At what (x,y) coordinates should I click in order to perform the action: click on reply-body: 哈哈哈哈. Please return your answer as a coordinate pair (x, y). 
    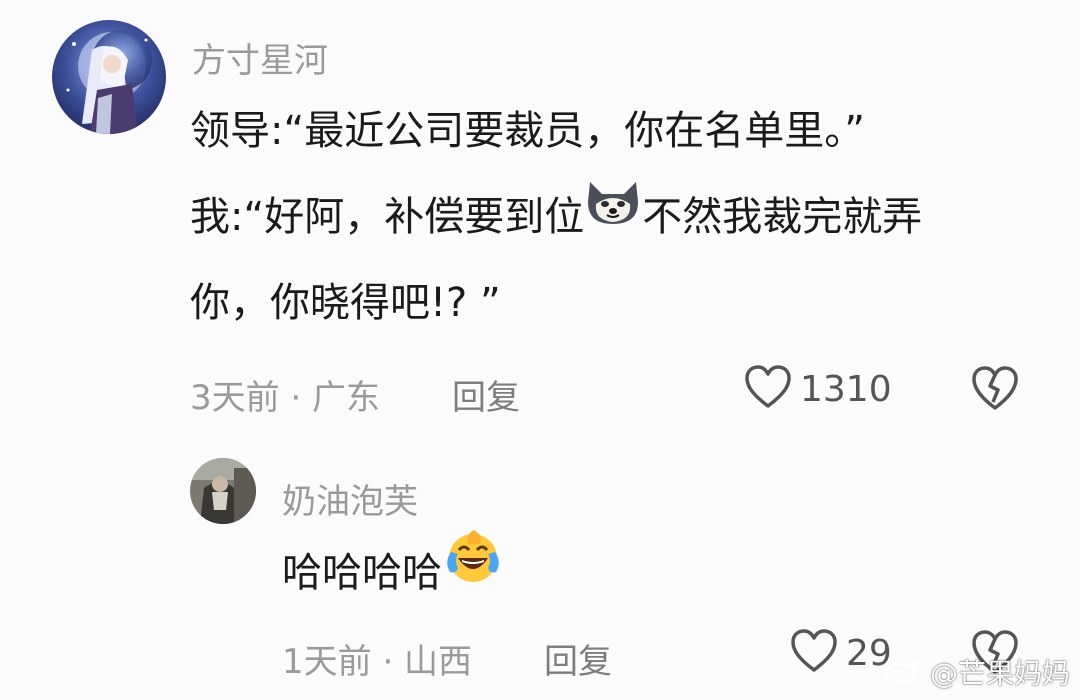
    Looking at the image, I should click on (393, 573).